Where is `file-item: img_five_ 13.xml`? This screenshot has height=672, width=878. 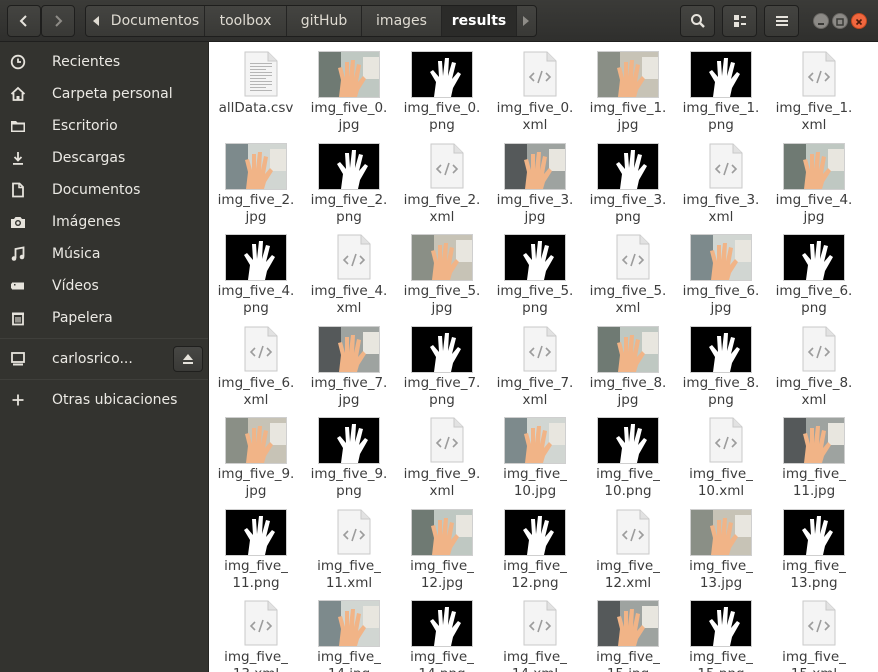
file-item: img_five_ 13.xml is located at coordinates (256, 632).